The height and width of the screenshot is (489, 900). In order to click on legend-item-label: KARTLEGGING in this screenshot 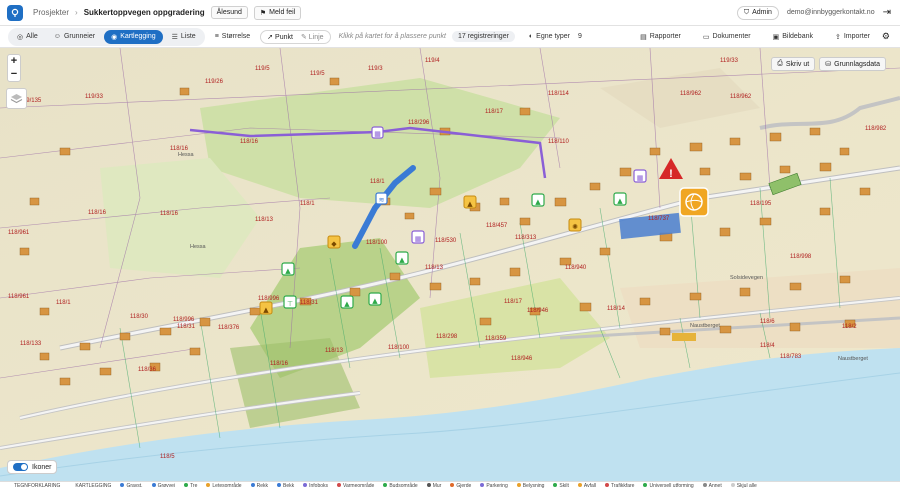, I will do `click(93, 485)`.